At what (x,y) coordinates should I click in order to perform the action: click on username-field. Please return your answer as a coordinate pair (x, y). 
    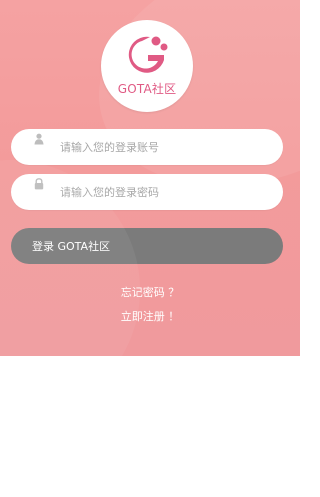
    Looking at the image, I should click on (147, 147).